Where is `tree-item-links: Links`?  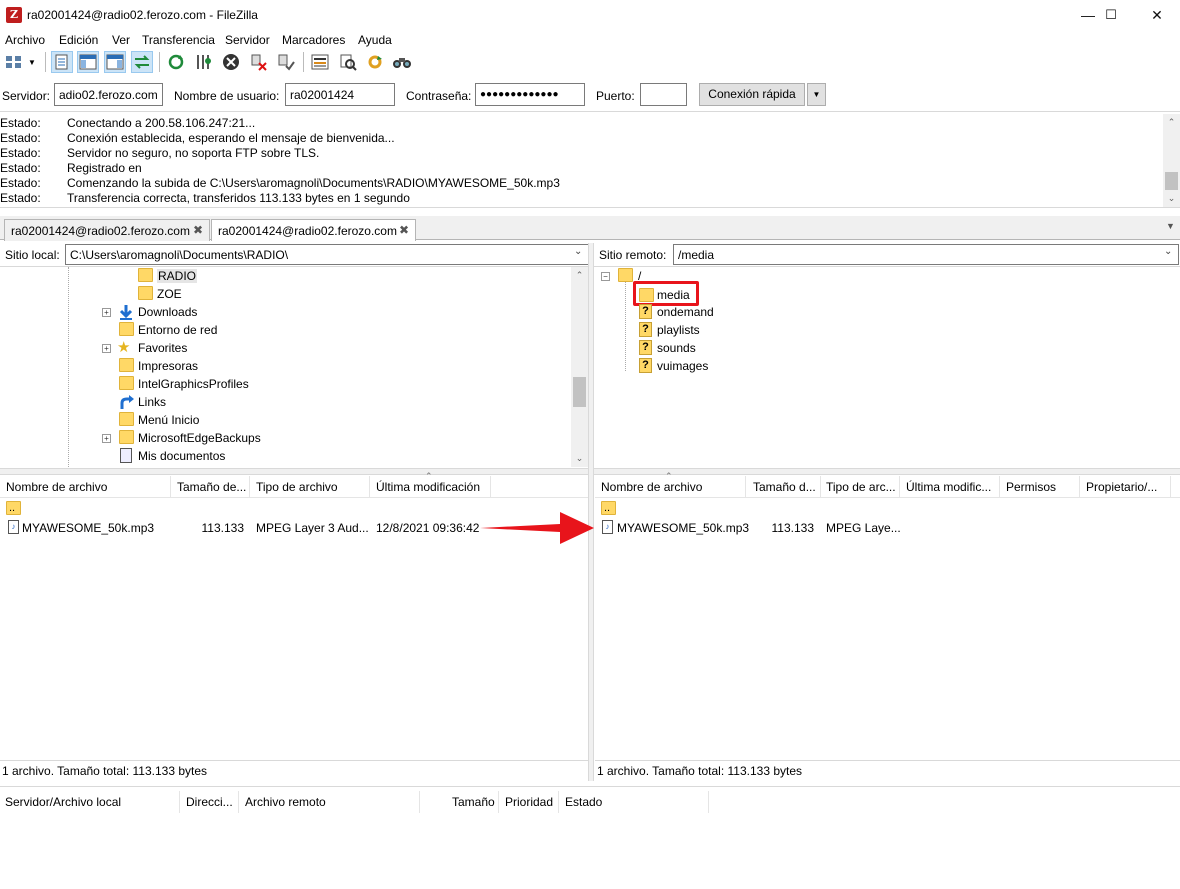
tree-item-links: Links is located at coordinates (178, 402).